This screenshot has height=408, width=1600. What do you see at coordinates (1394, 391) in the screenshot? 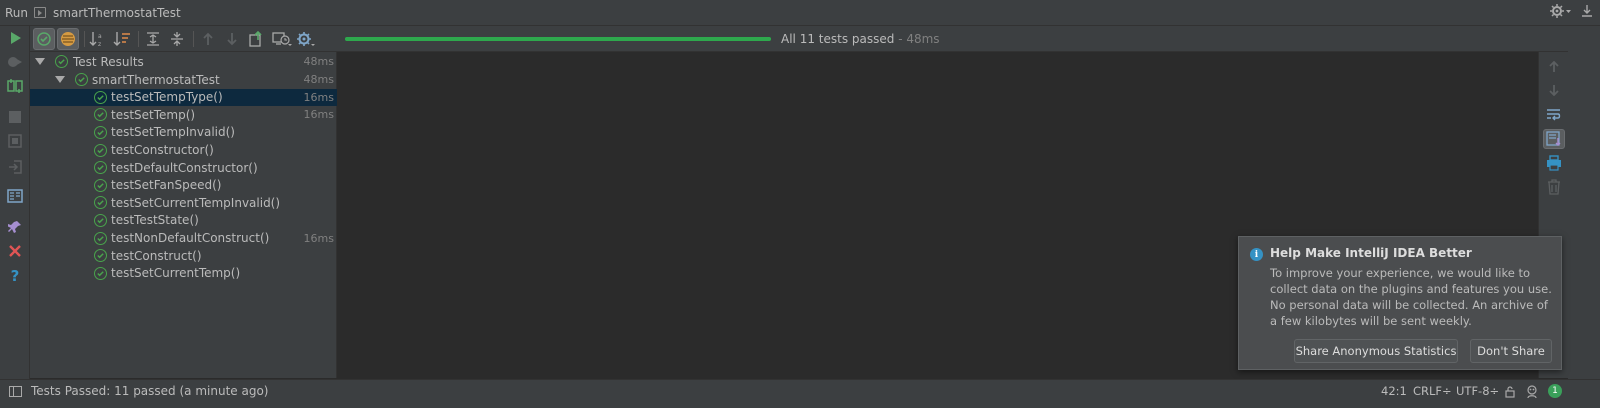
I see `caret-position: 42:1` at bounding box center [1394, 391].